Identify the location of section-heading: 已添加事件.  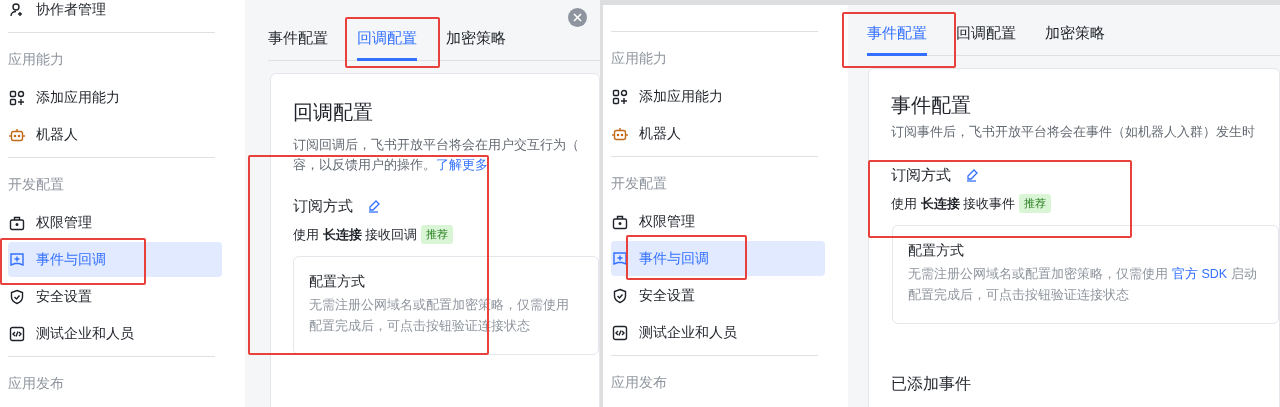
(931, 384).